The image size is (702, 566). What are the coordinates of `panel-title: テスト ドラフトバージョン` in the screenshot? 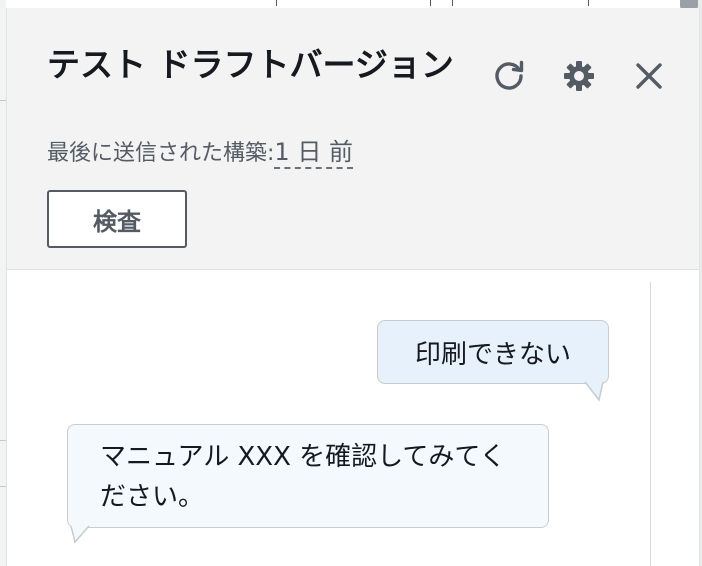 It's located at (250, 64).